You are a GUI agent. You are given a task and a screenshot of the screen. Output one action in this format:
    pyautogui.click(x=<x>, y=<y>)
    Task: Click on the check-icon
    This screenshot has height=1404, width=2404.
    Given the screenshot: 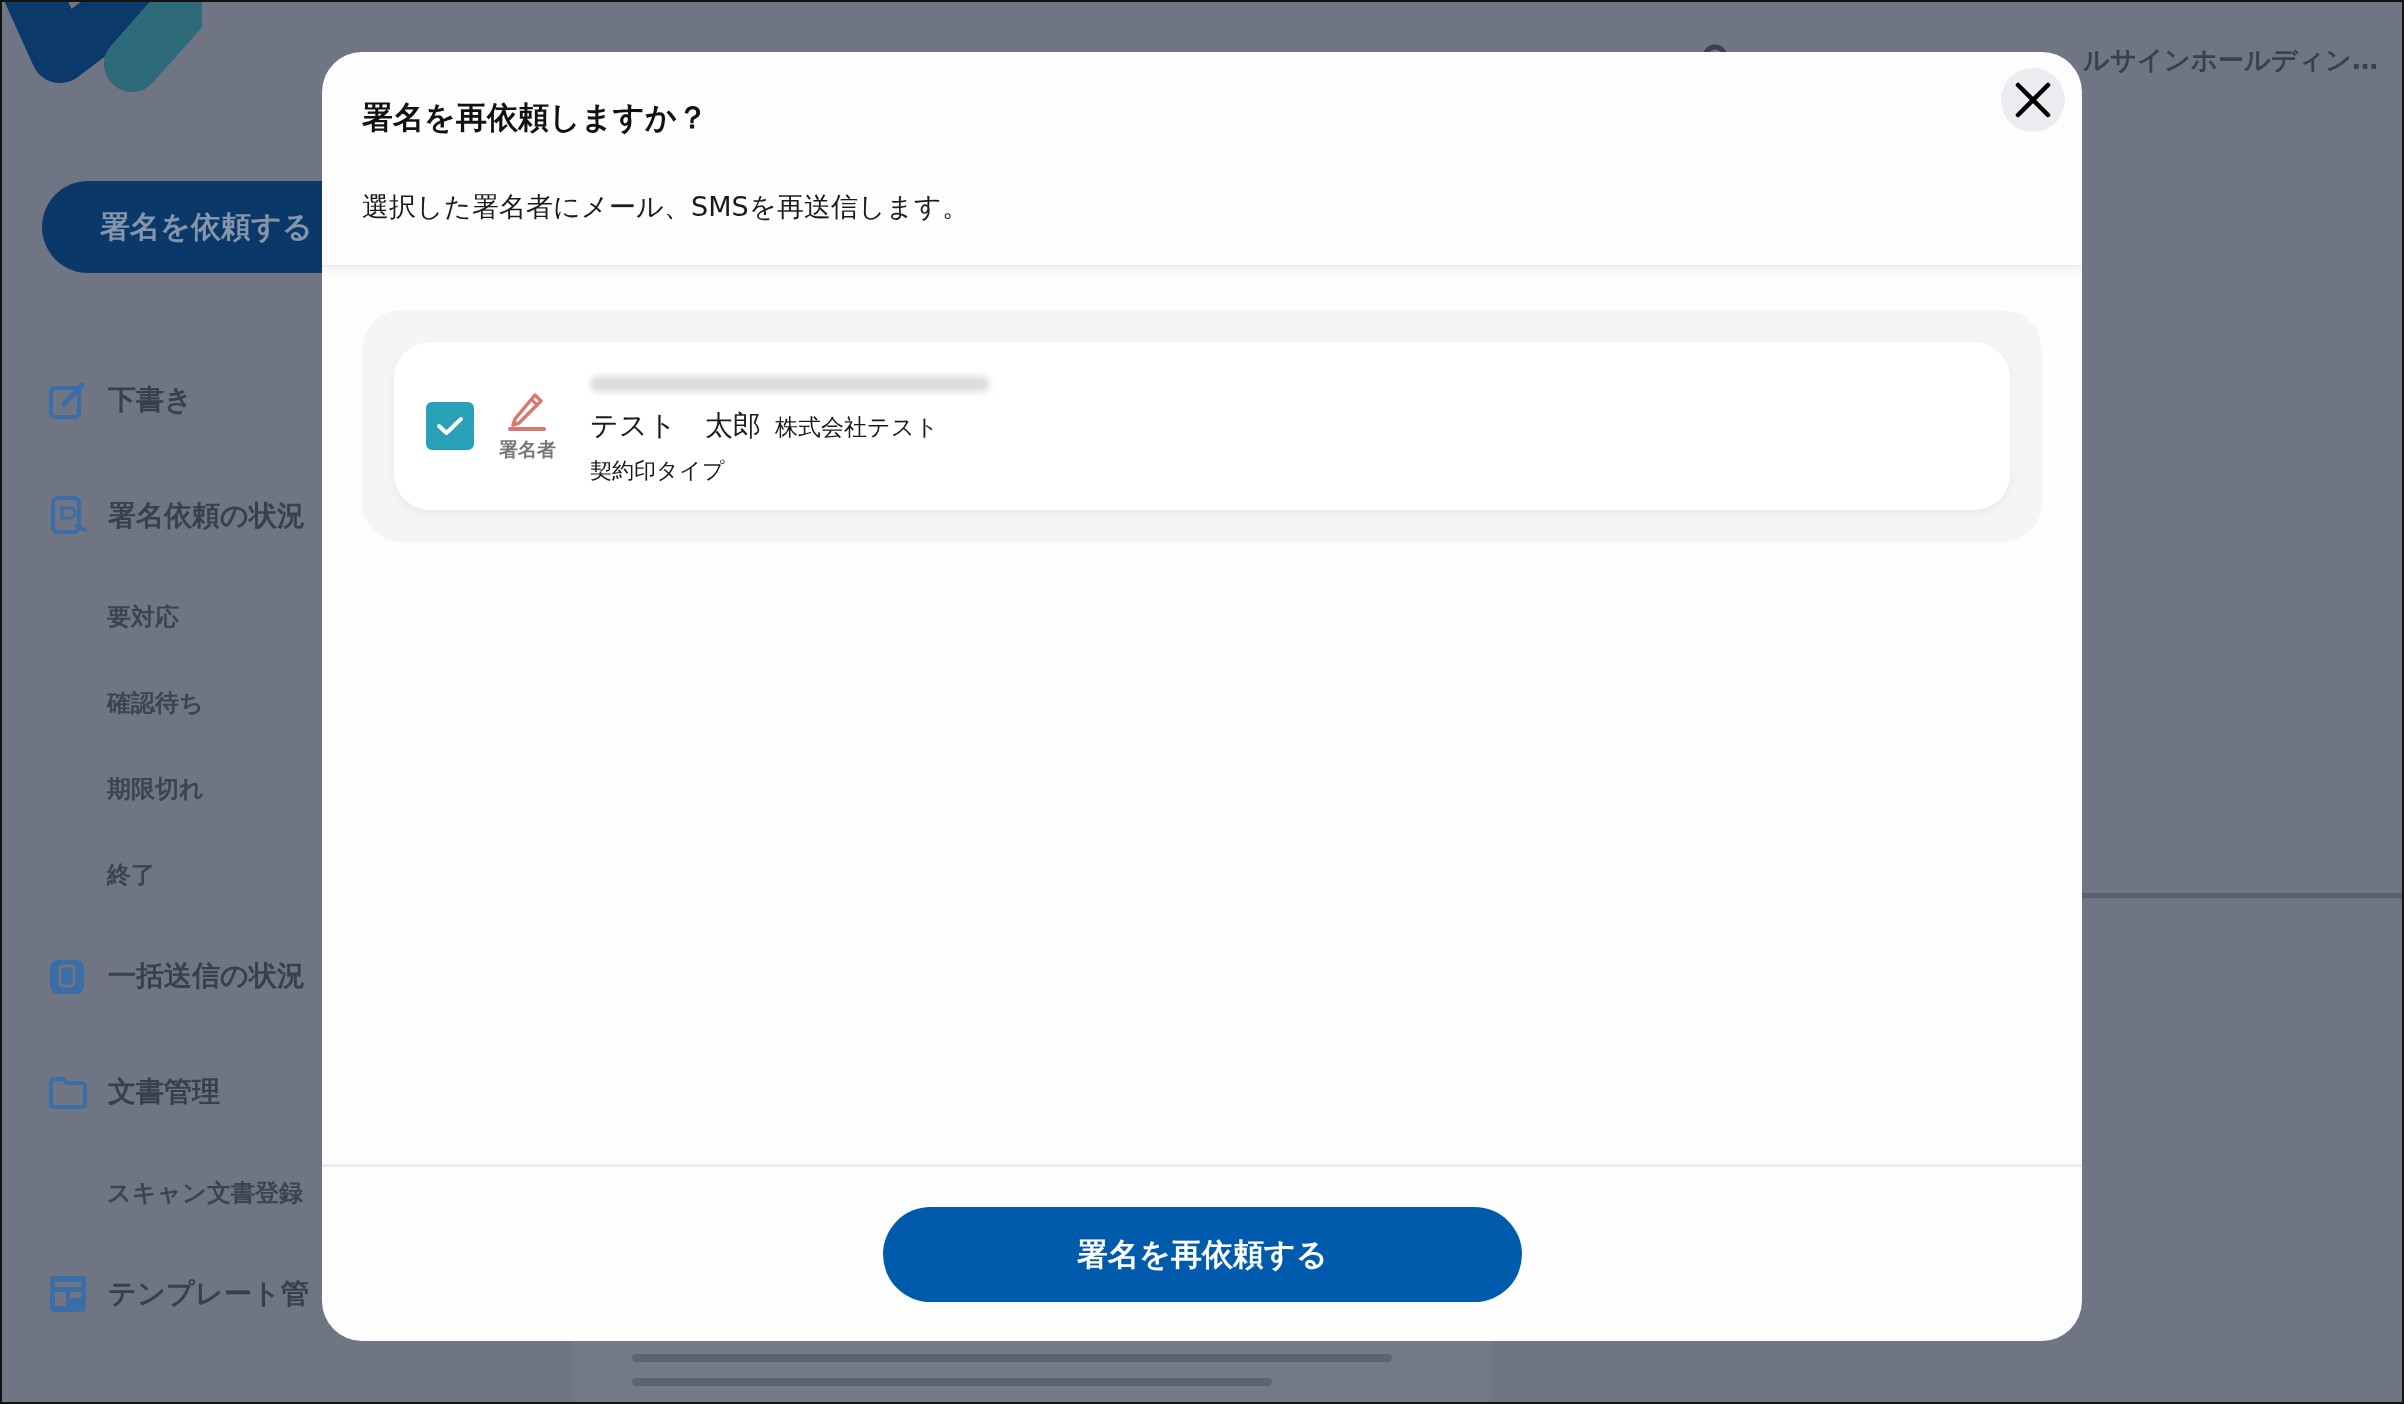 What is the action you would take?
    pyautogui.click(x=450, y=426)
    